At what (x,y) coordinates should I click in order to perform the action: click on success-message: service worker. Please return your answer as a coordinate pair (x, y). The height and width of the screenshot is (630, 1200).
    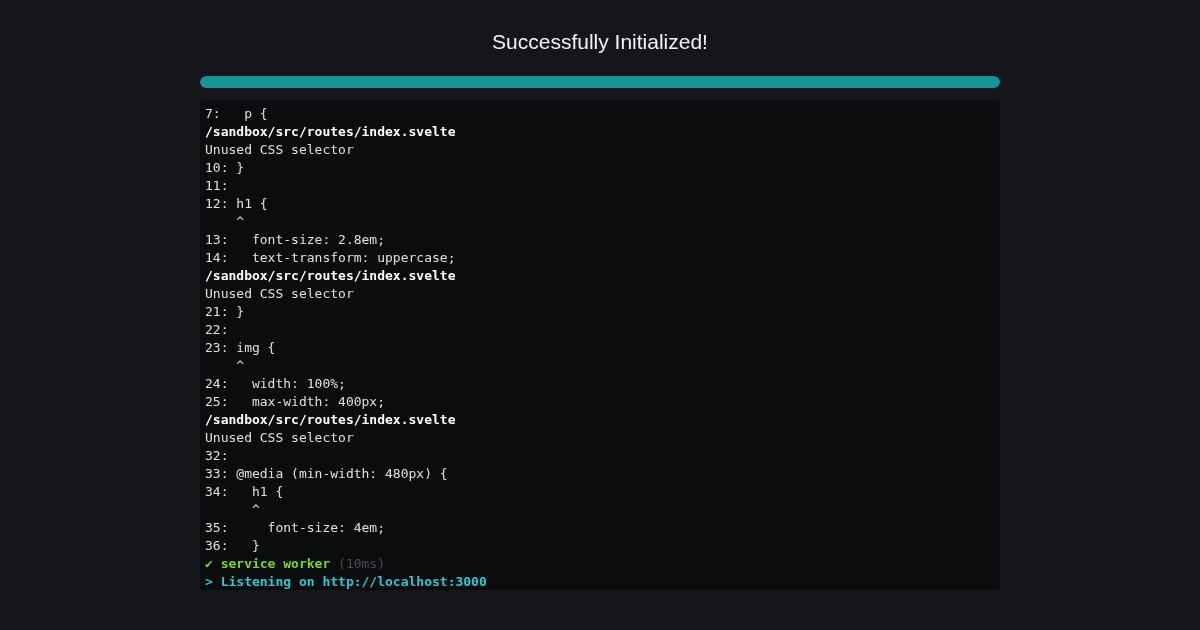
    Looking at the image, I should click on (275, 564).